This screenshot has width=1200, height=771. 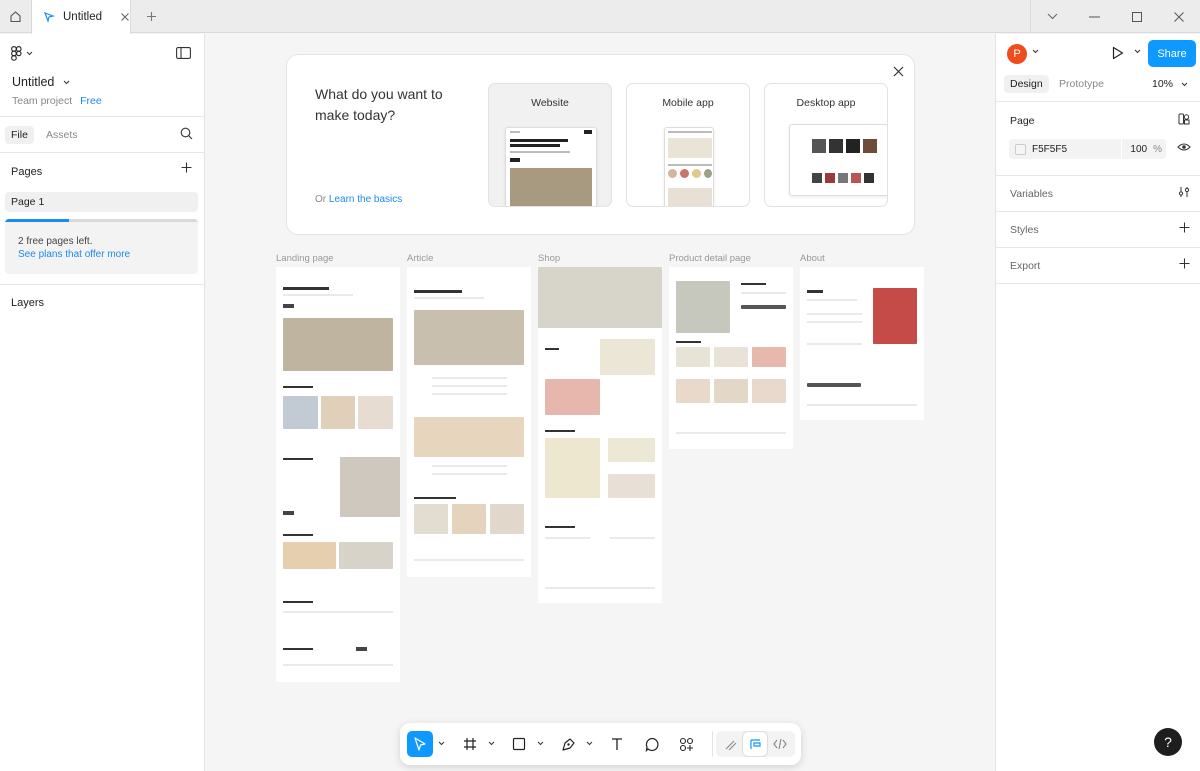 I want to click on frame-label-shop: Shop, so click(x=549, y=258).